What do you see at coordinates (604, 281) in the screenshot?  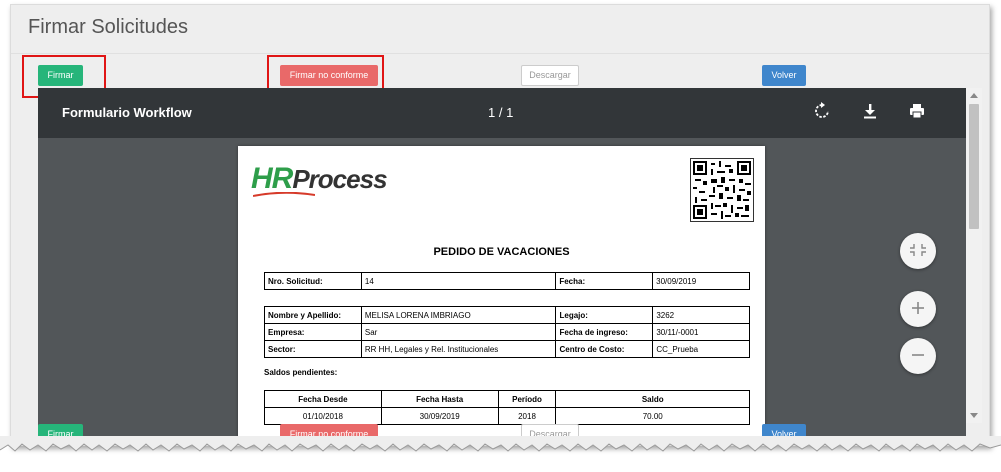 I see `request-date-label: Fecha:` at bounding box center [604, 281].